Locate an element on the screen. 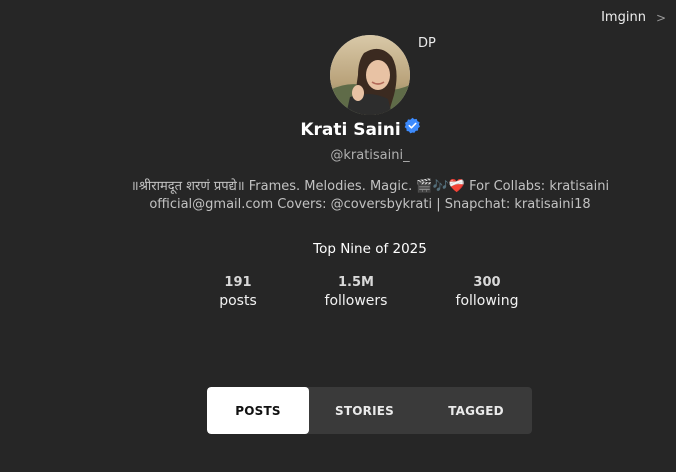 Image resolution: width=676 pixels, height=472 pixels. stat-value: 300 is located at coordinates (487, 282).